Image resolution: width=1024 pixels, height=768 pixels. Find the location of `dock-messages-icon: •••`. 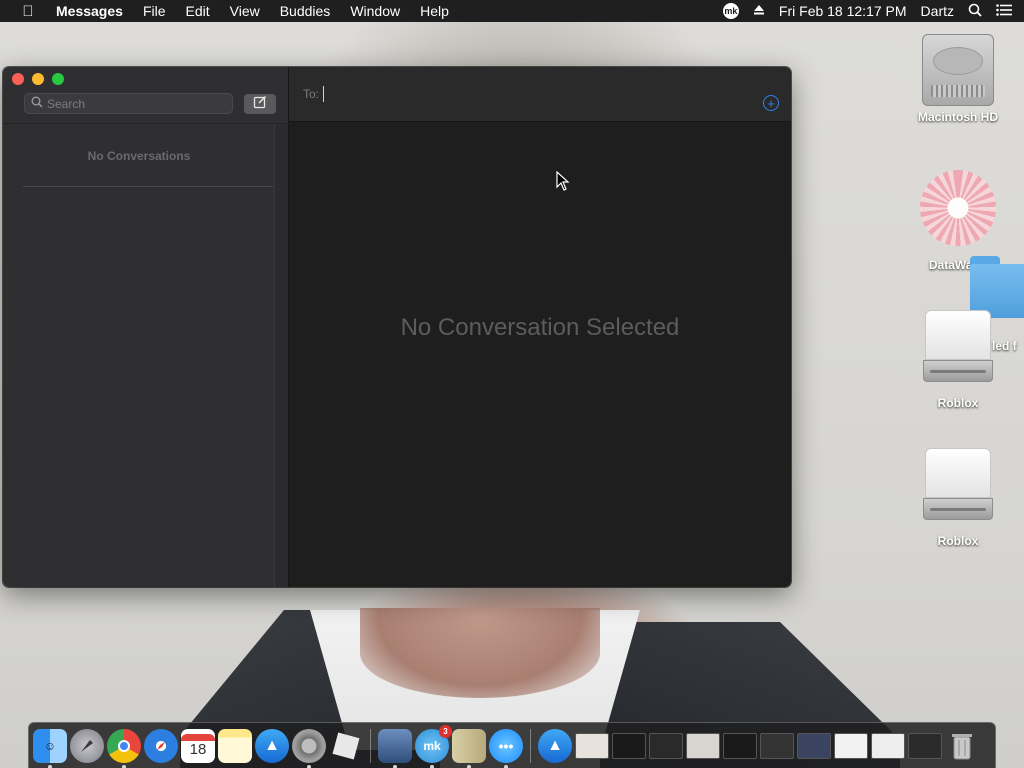

dock-messages-icon: ••• is located at coordinates (506, 748).